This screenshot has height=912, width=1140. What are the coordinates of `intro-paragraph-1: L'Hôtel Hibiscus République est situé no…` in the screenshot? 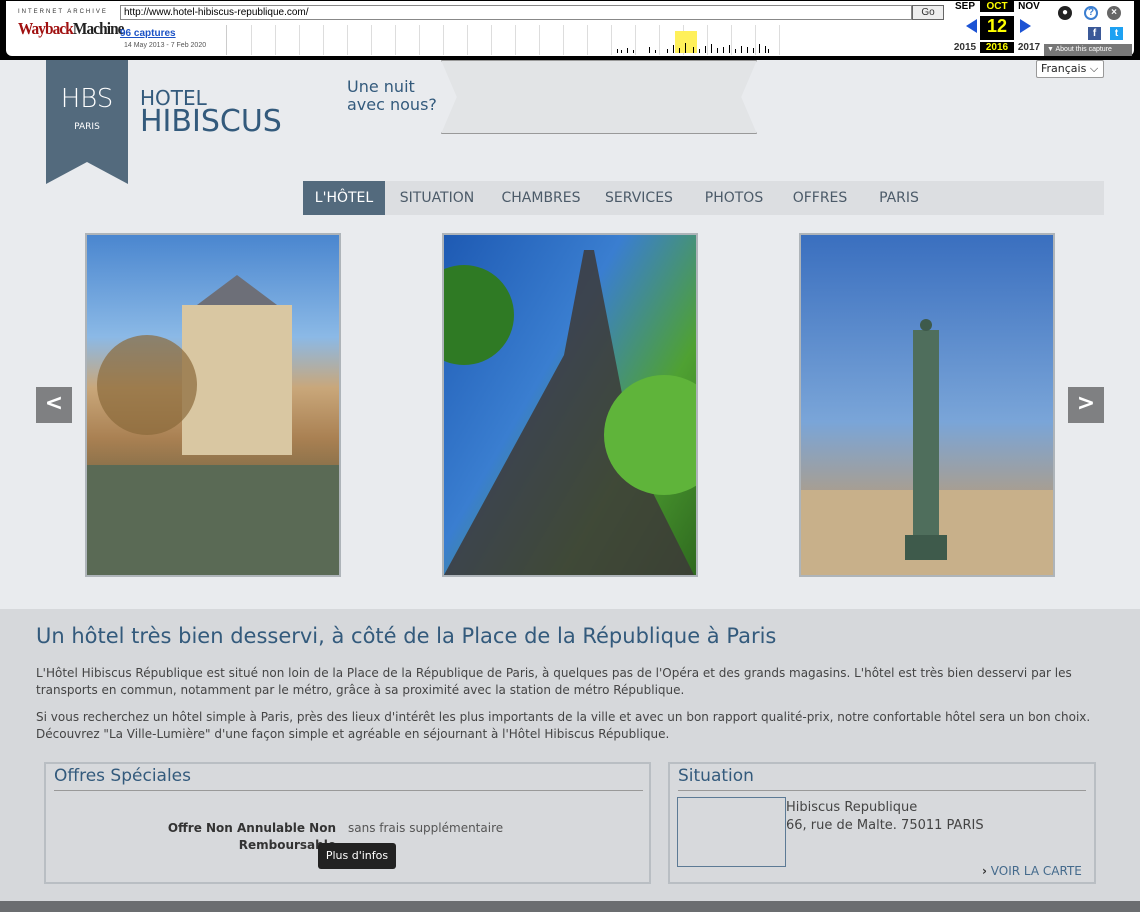 It's located at (570, 682).